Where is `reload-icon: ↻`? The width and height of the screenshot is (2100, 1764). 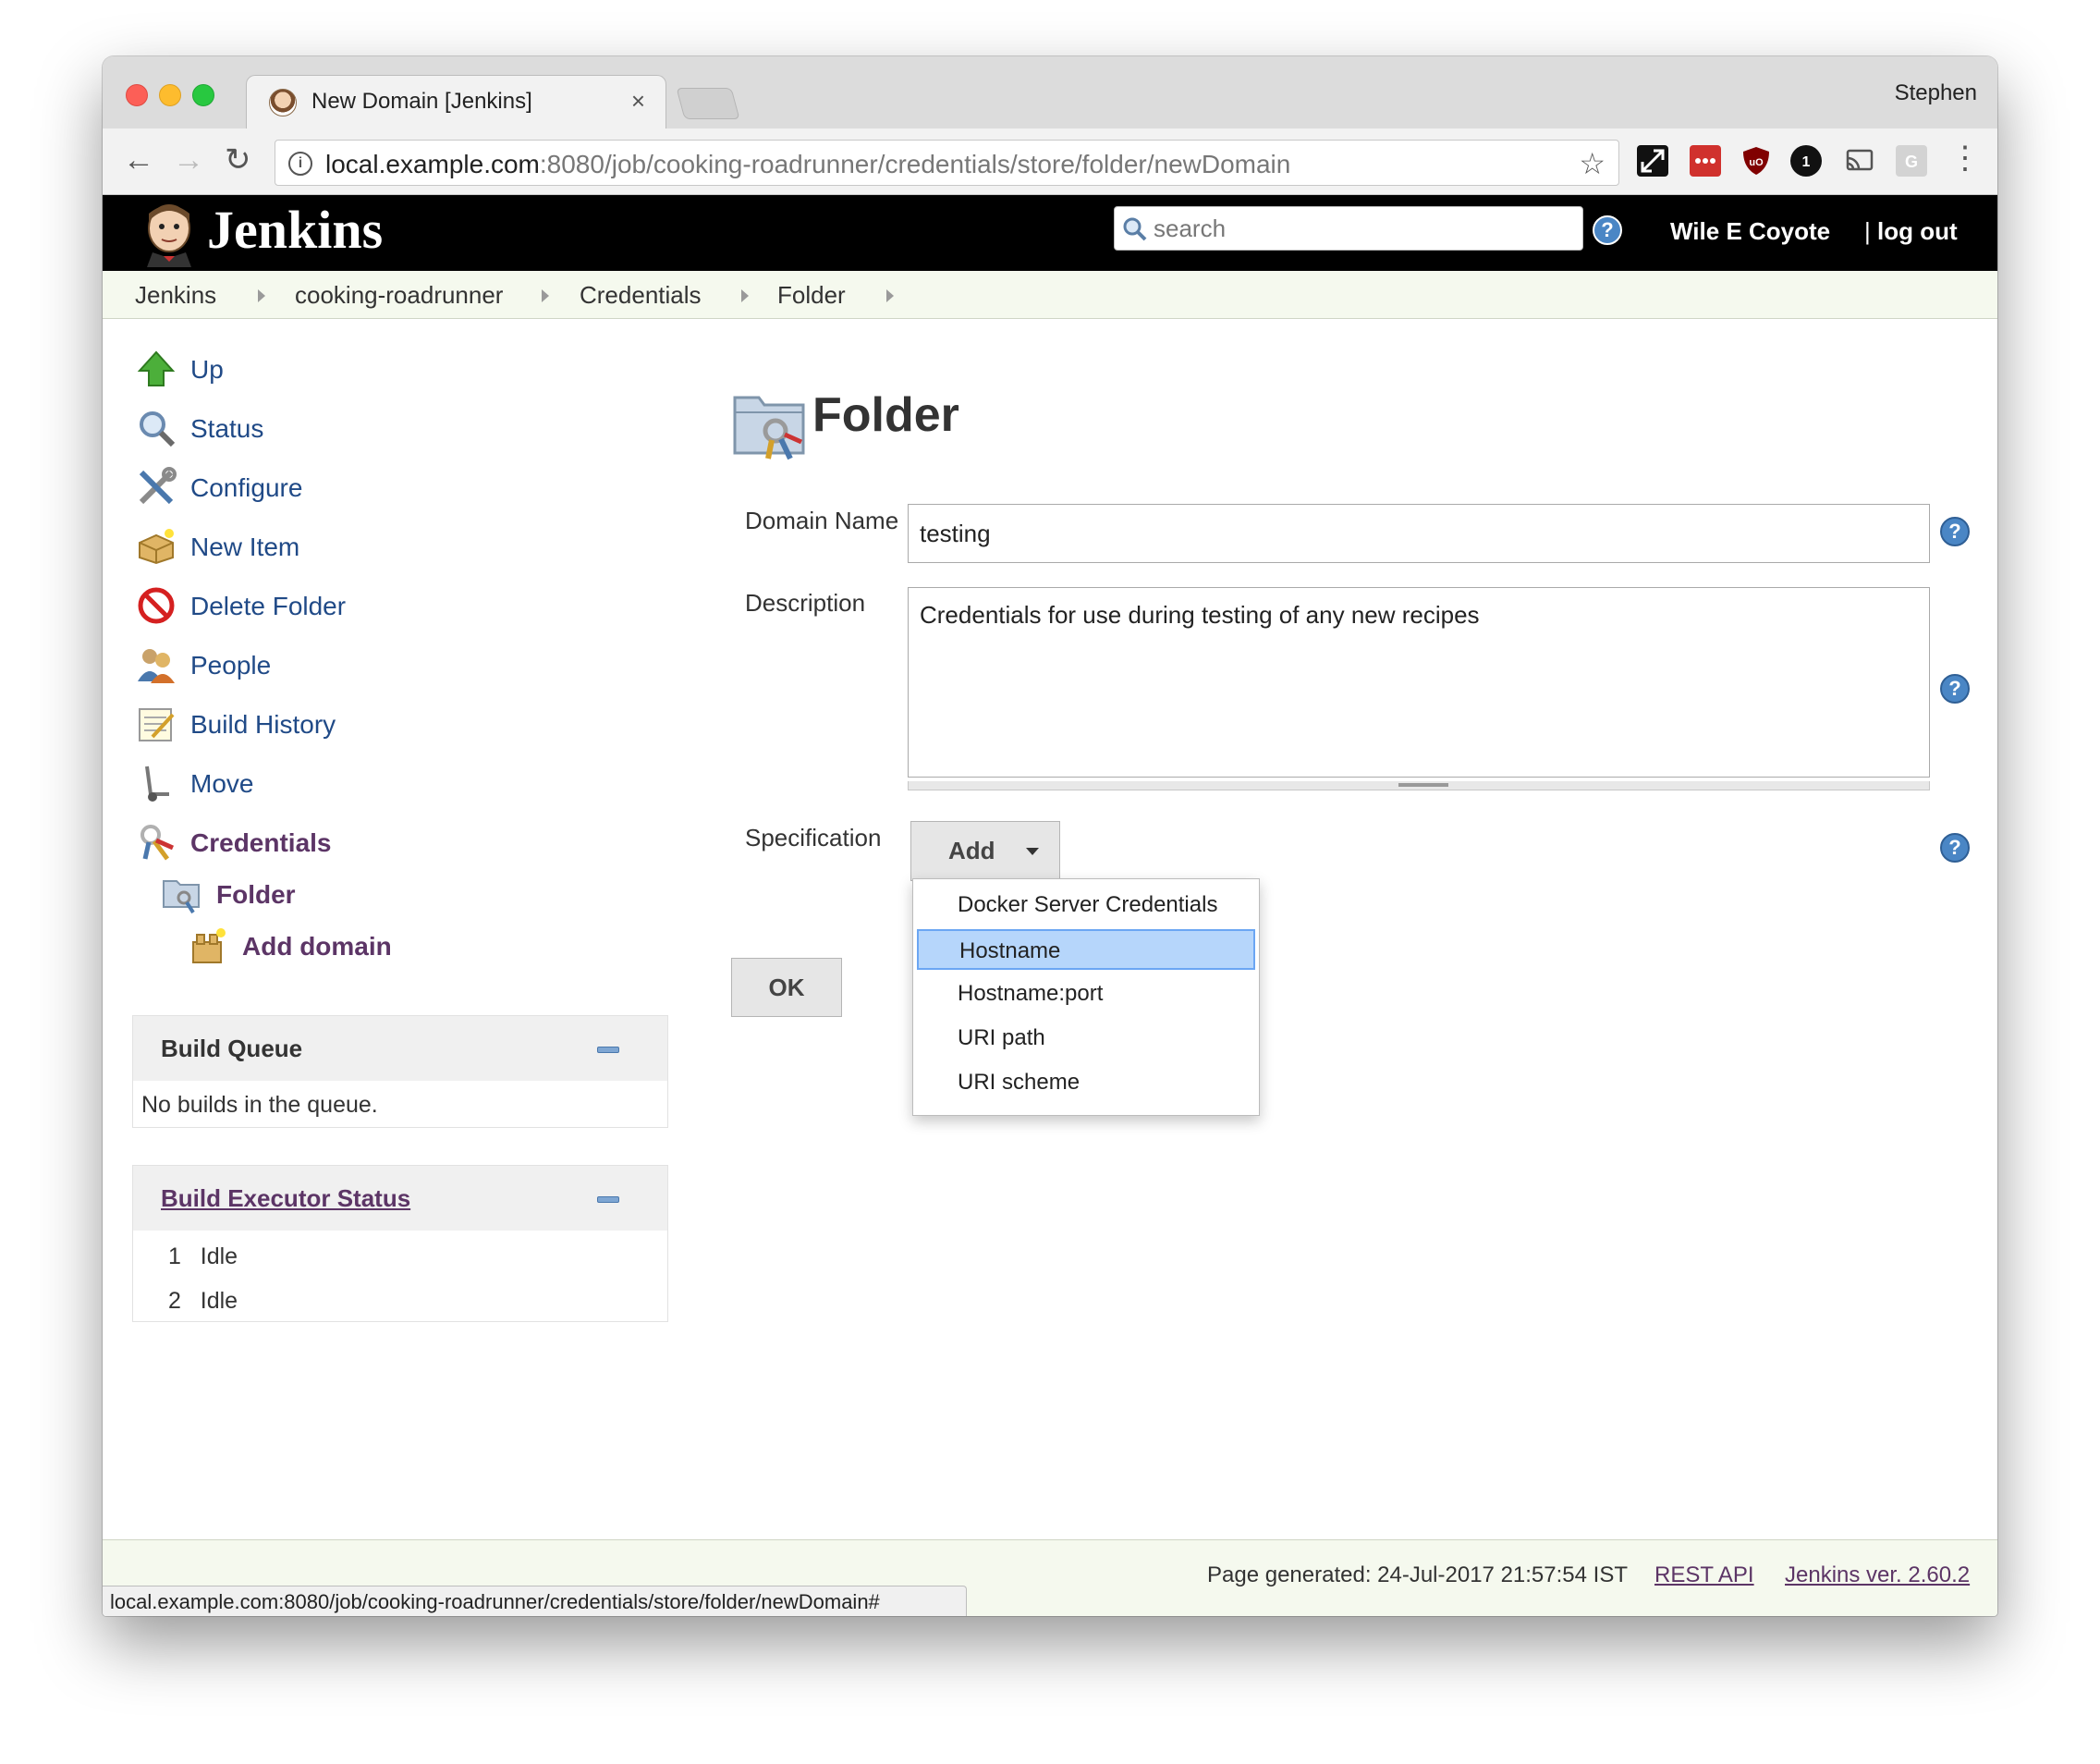
reload-icon: ↻ is located at coordinates (238, 160).